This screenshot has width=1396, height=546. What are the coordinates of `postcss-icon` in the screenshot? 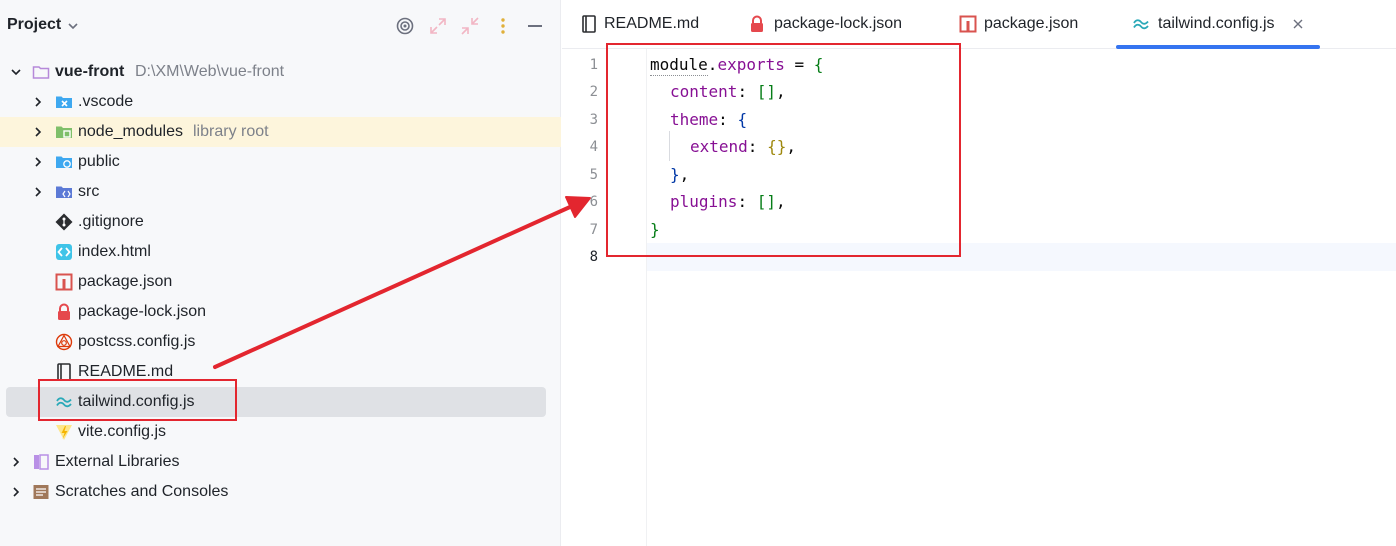 It's located at (64, 342).